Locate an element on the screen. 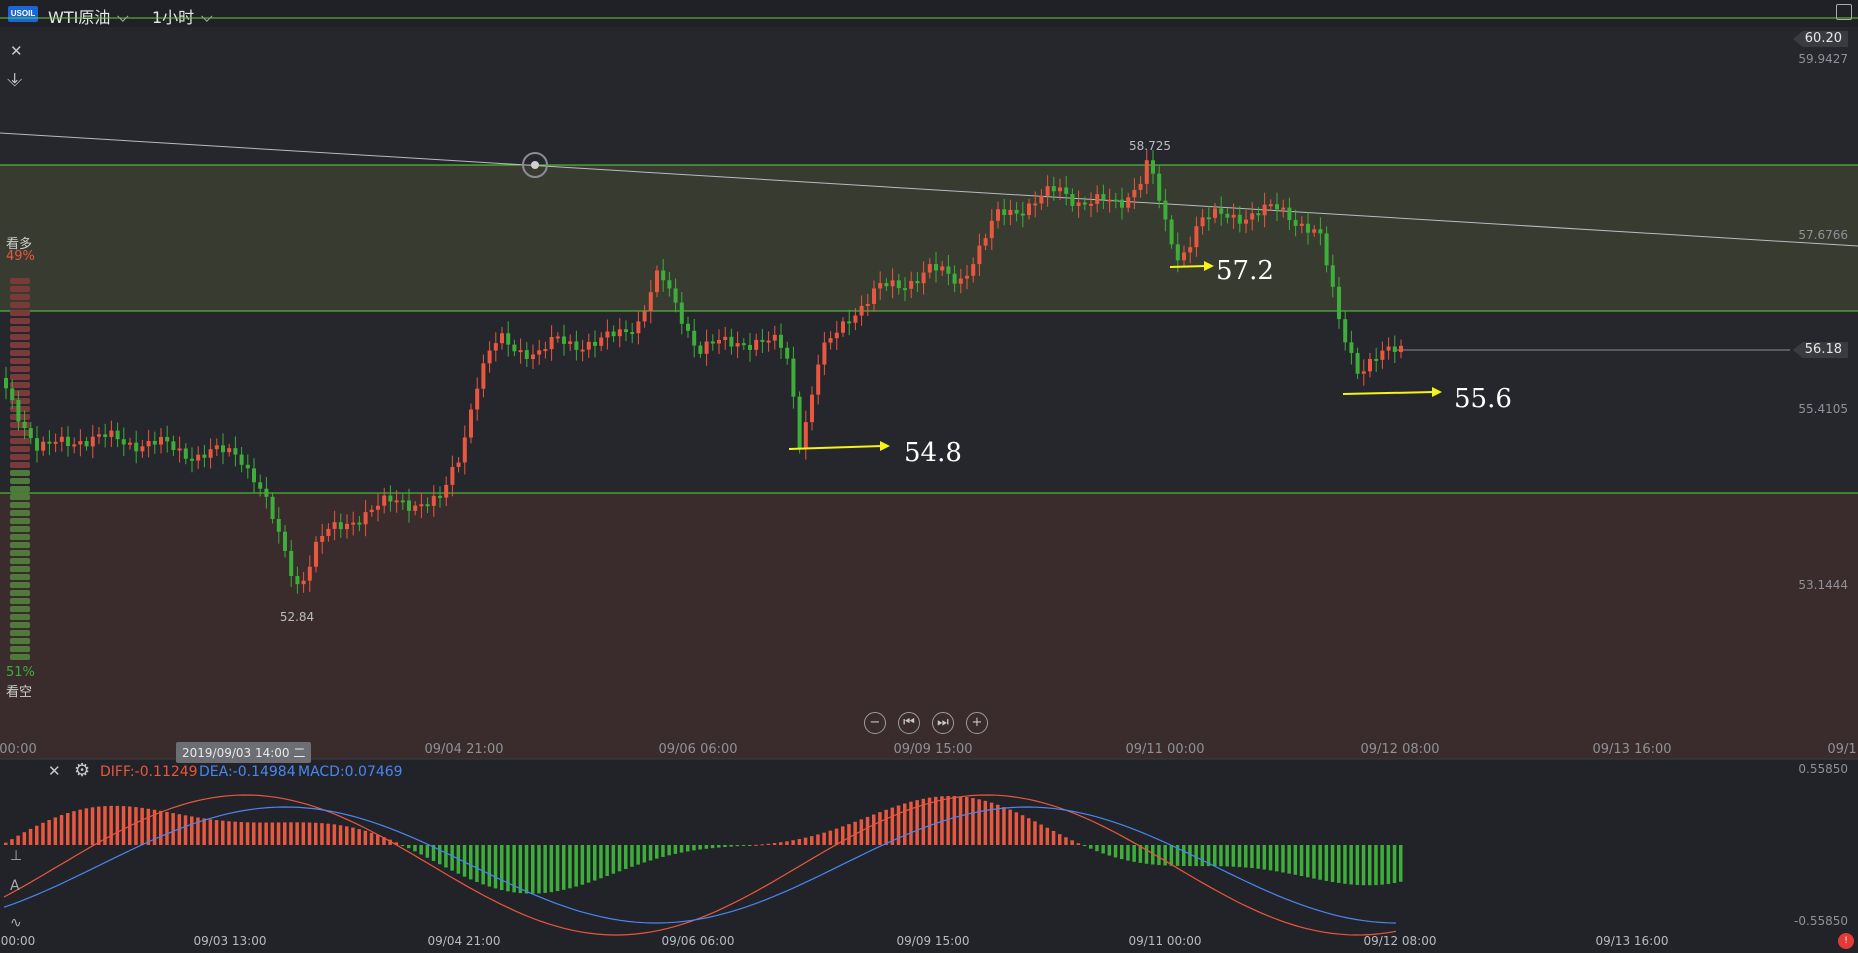  bear-label: 看空 is located at coordinates (19, 692).